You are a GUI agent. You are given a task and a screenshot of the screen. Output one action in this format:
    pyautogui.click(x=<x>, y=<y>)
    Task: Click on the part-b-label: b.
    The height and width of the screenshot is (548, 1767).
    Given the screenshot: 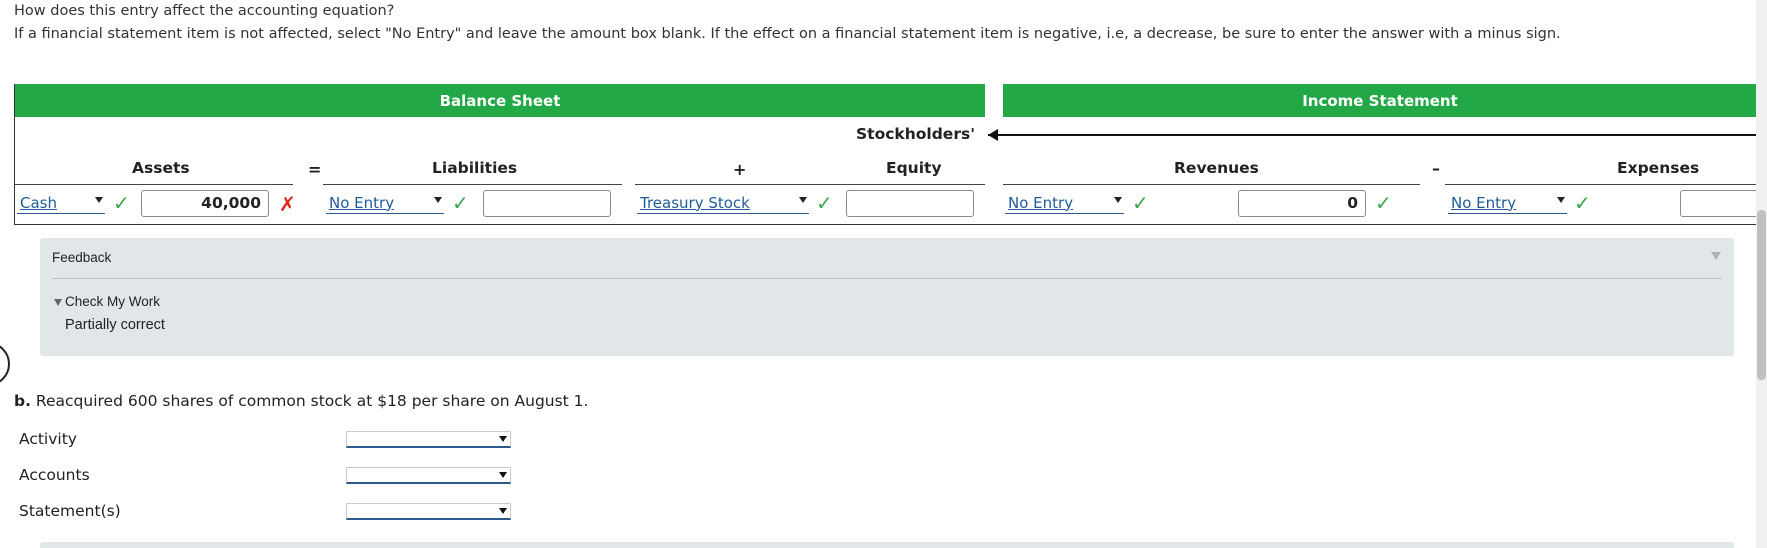 What is the action you would take?
    pyautogui.click(x=22, y=401)
    